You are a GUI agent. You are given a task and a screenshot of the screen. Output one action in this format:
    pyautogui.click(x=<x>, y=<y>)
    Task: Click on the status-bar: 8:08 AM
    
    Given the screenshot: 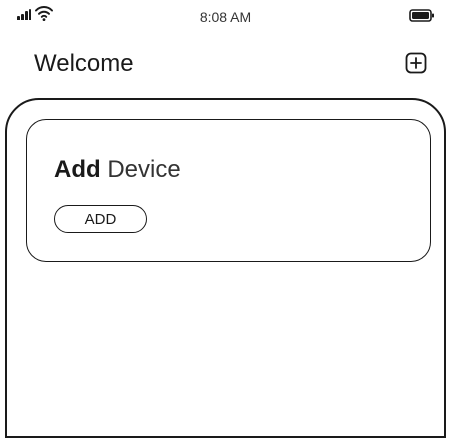 What is the action you would take?
    pyautogui.click(x=225, y=17)
    